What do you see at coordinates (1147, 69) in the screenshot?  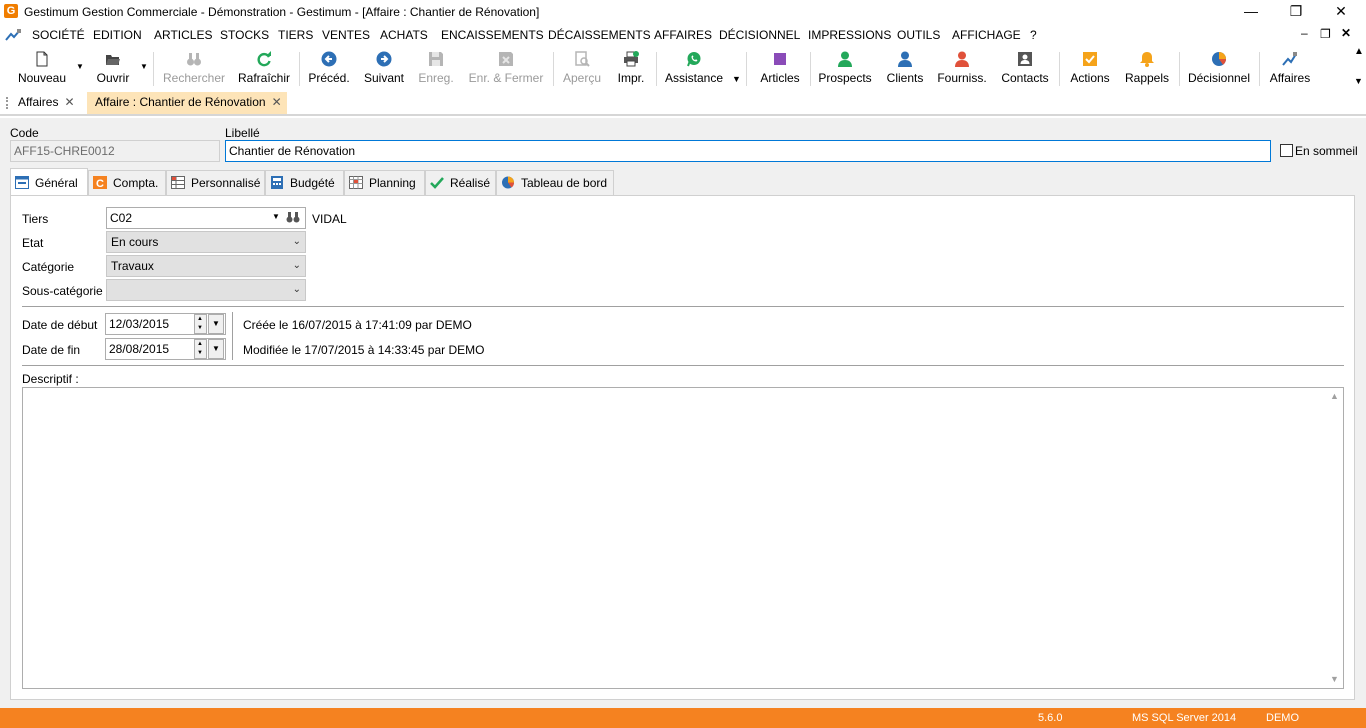 I see `toolbar-rappels-button: Rappels` at bounding box center [1147, 69].